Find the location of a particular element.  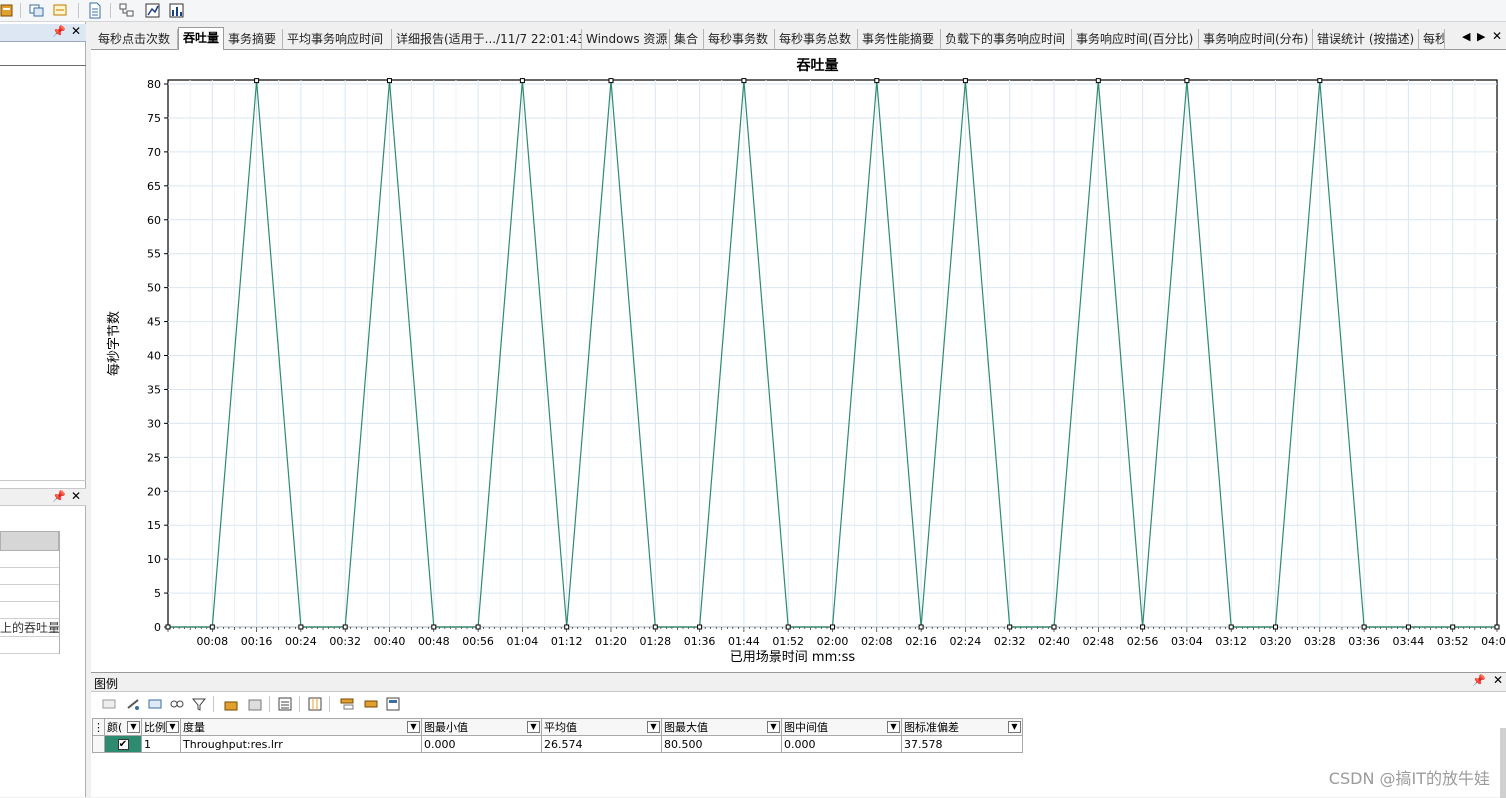

legend-list-icon is located at coordinates (285, 704).